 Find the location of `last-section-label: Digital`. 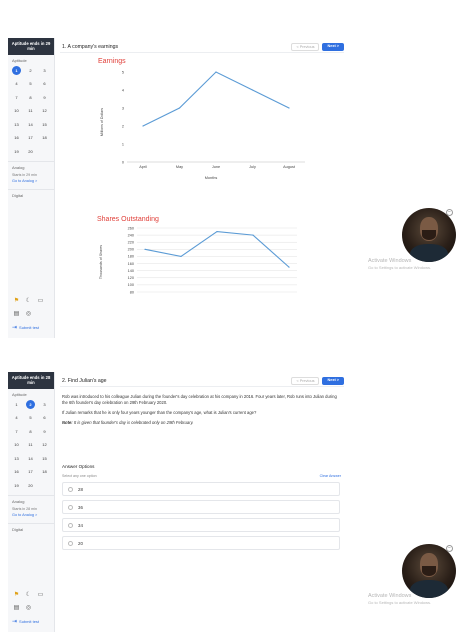

last-section-label: Digital is located at coordinates (18, 195).